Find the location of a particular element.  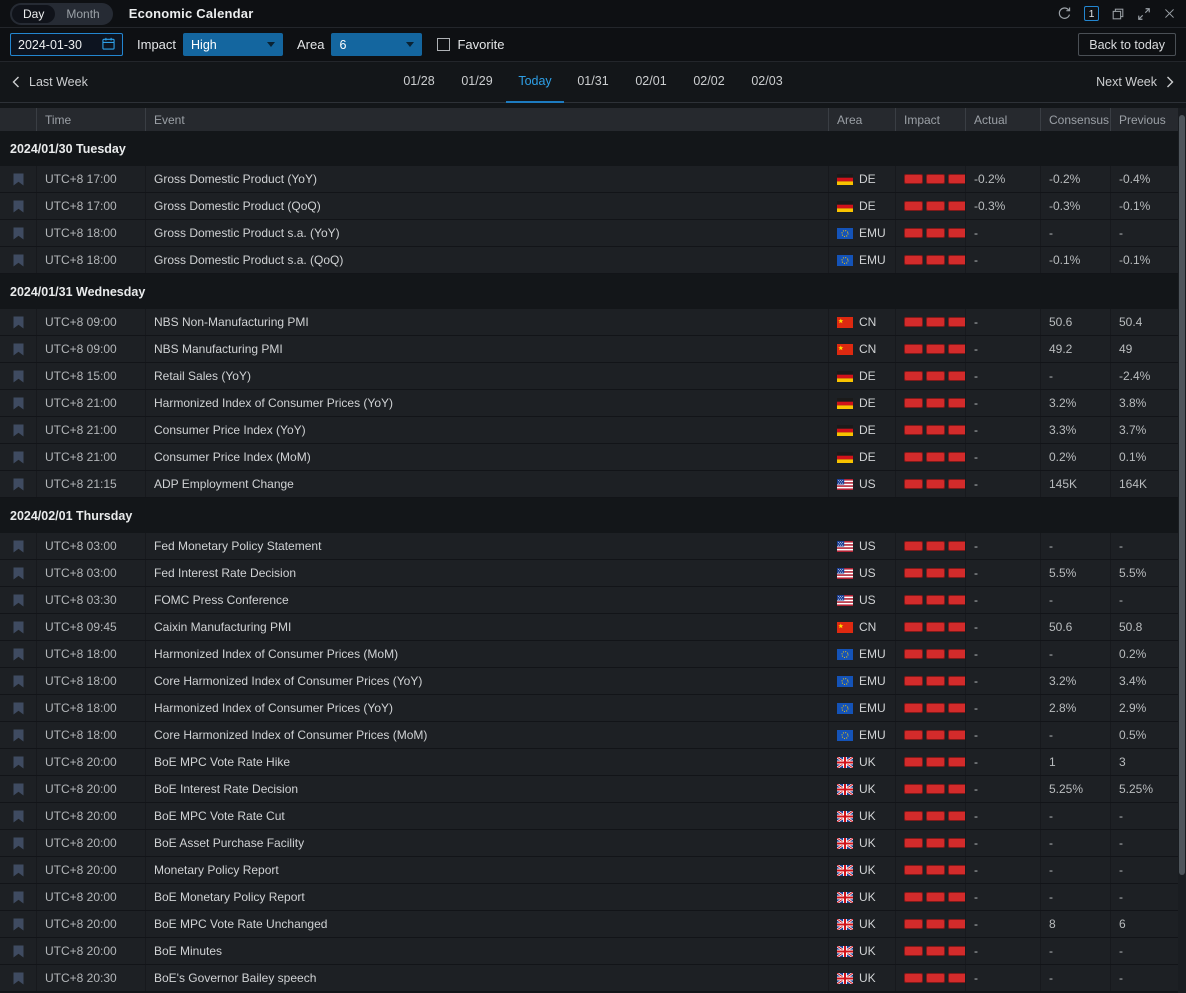

consensus-value: -0.3% is located at coordinates (1075, 206).